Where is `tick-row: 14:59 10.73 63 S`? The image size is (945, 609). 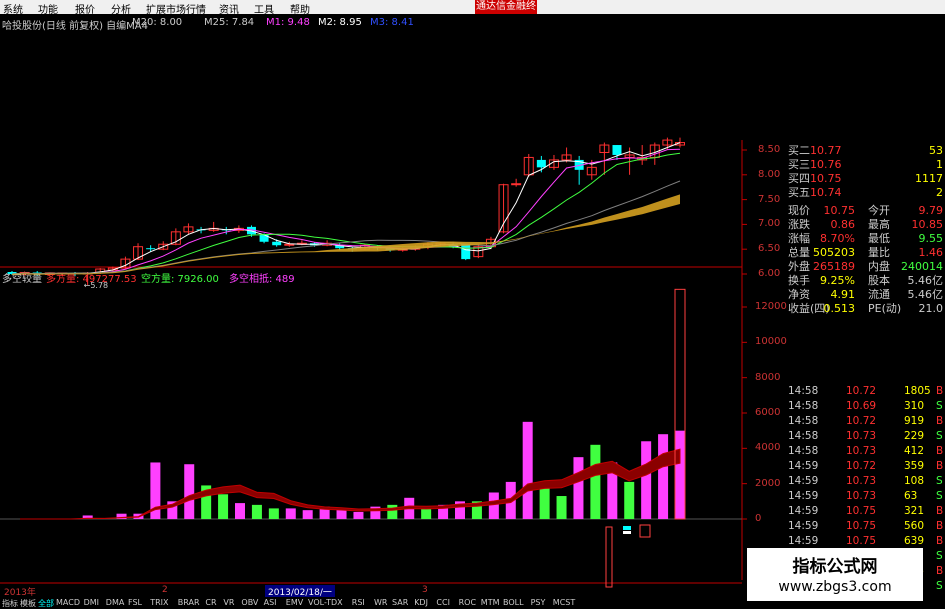 tick-row: 14:59 10.73 63 S is located at coordinates (865, 496).